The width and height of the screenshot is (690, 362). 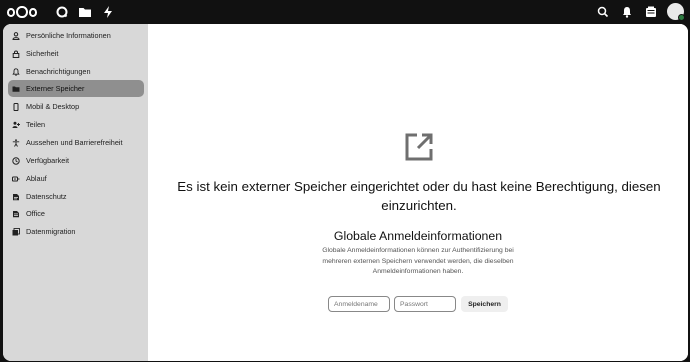 What do you see at coordinates (46, 196) in the screenshot?
I see `sidebar-item-label: Datenschutz` at bounding box center [46, 196].